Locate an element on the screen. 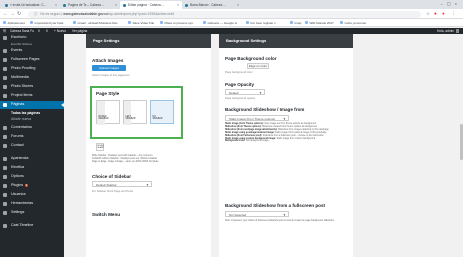  page-style-title: Page Style is located at coordinates (108, 93).